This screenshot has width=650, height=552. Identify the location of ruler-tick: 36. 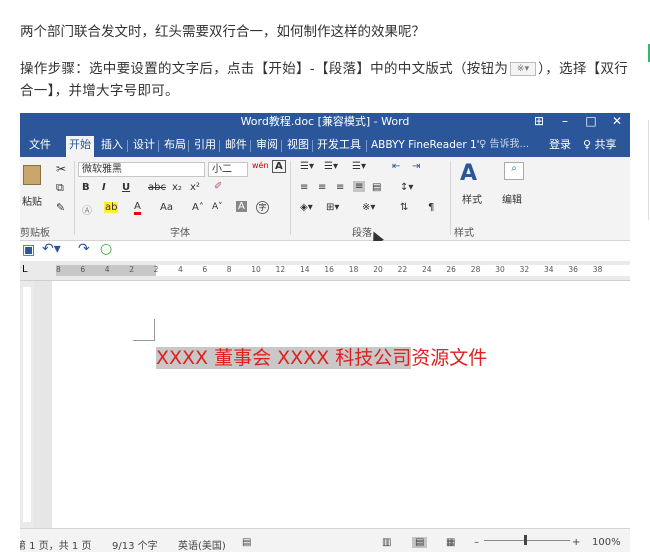
(573, 269).